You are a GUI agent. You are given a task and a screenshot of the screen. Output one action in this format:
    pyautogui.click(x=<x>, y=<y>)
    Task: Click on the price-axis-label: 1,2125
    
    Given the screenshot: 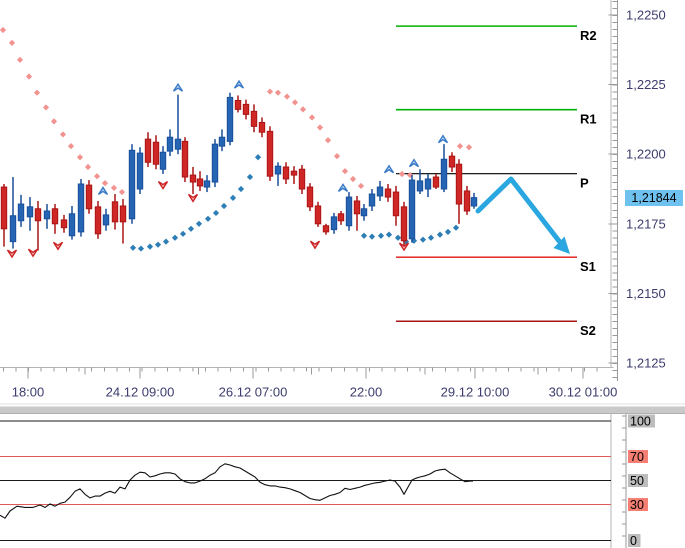 What is the action you would take?
    pyautogui.click(x=646, y=363)
    